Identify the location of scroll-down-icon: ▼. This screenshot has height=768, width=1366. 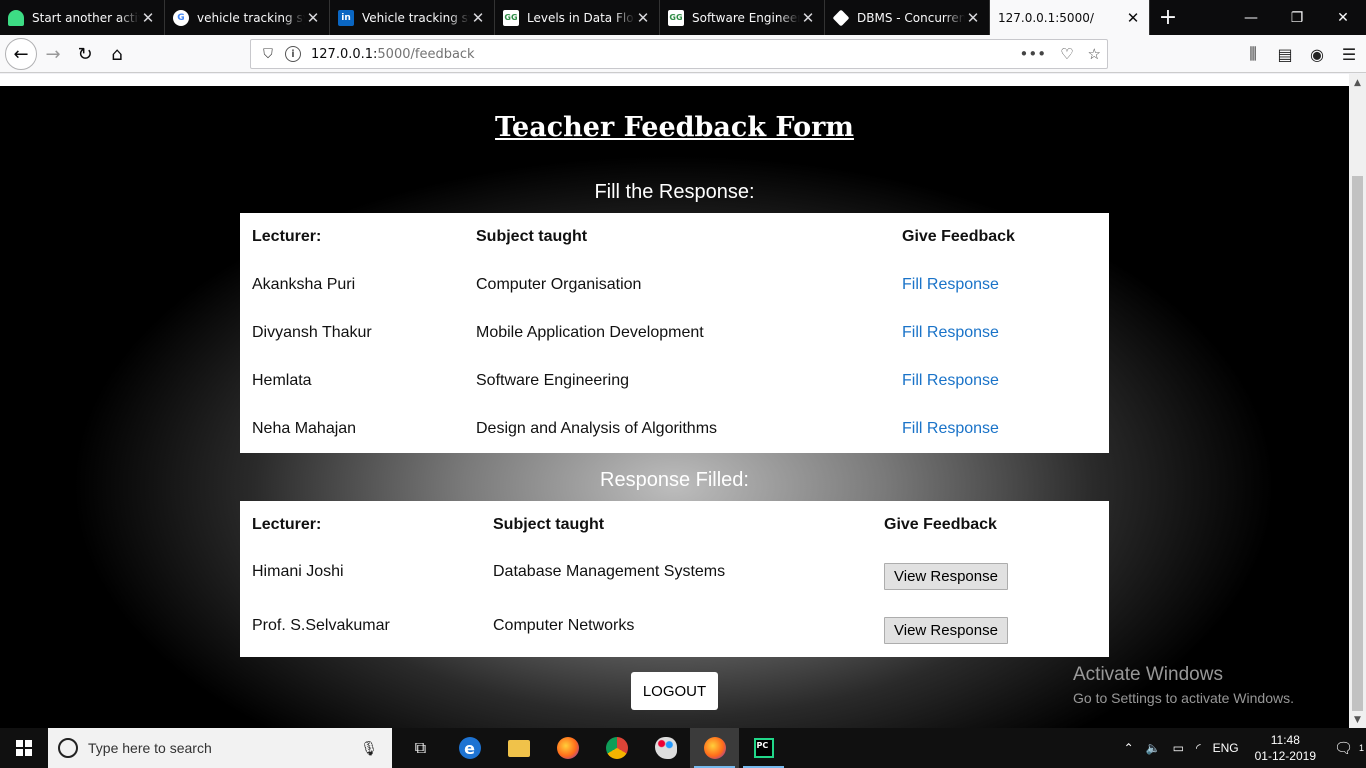
(1357, 719).